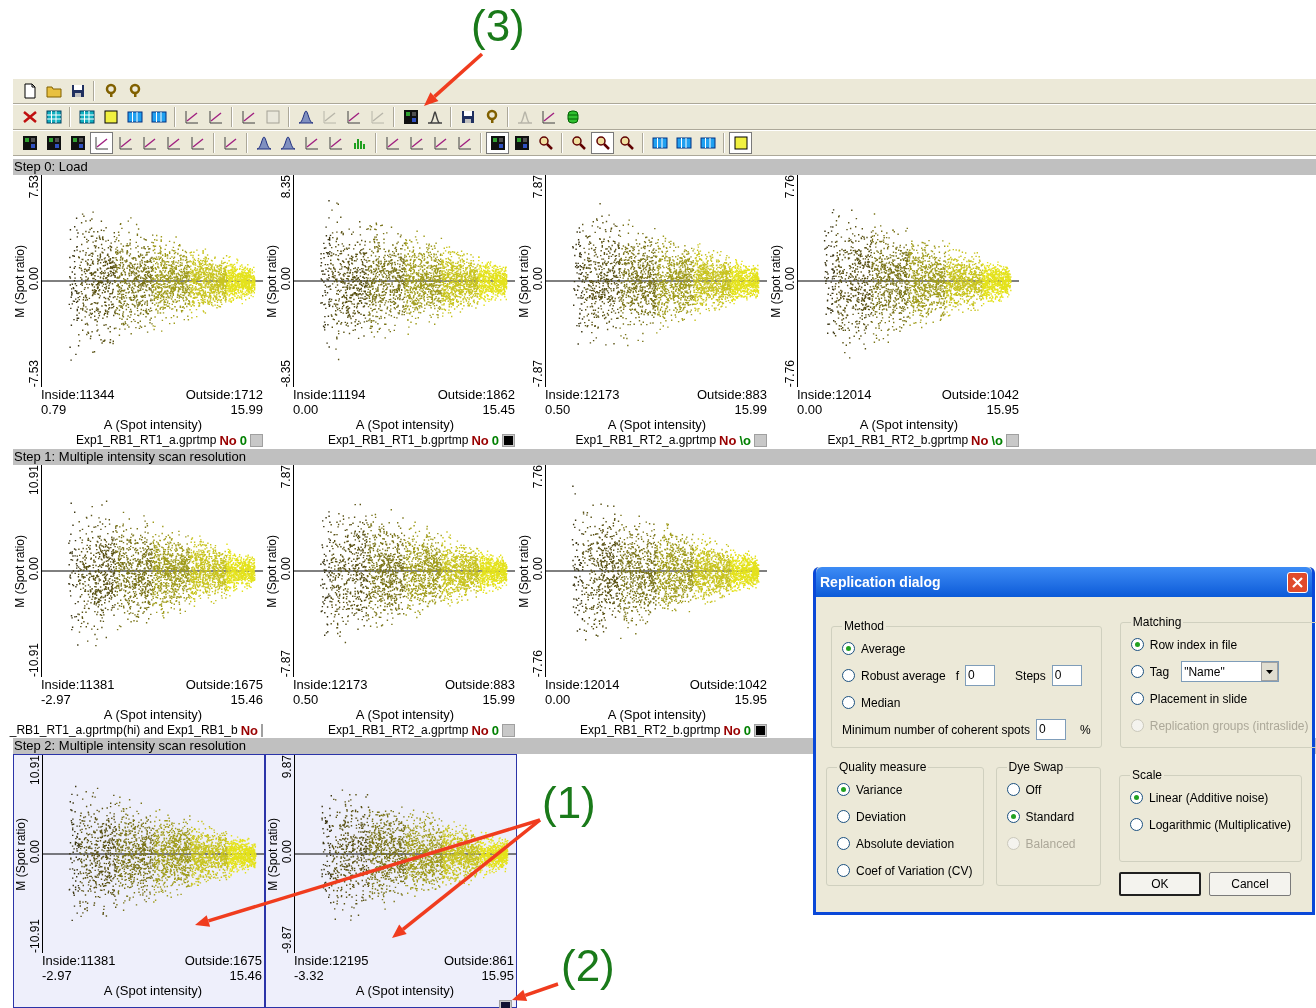 The width and height of the screenshot is (1316, 1008). Describe the element at coordinates (139, 881) in the screenshot. I see `plot-panel: M (Spot ratio) 10.91 0.00 -10.91 Inside:11381 Outside:1675 -2.97 15.46 A (Spot intensity)` at that location.